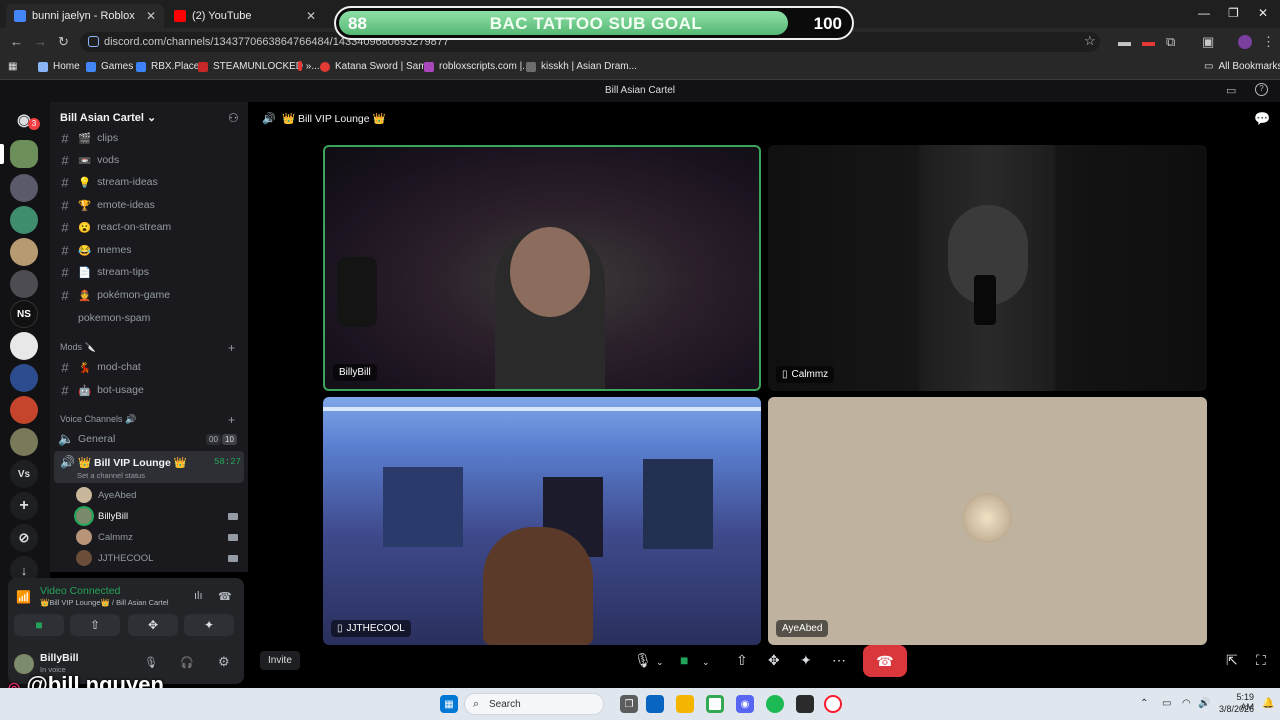 This screenshot has width=1280, height=720. Describe the element at coordinates (885, 661) in the screenshot. I see `leave-call-button: ☎` at that location.